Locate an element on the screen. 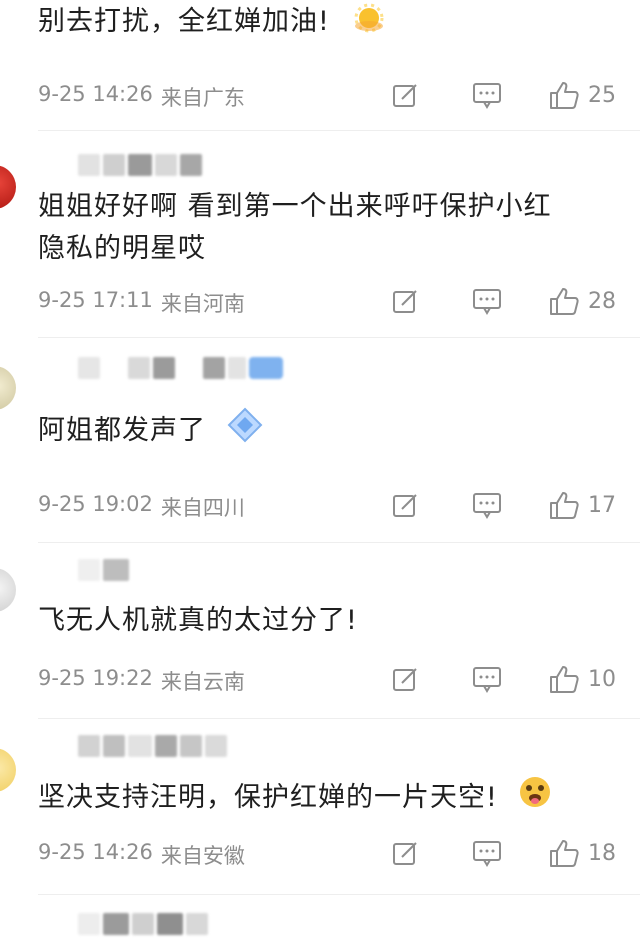 The height and width of the screenshot is (942, 640). like-button: 28 is located at coordinates (582, 301).